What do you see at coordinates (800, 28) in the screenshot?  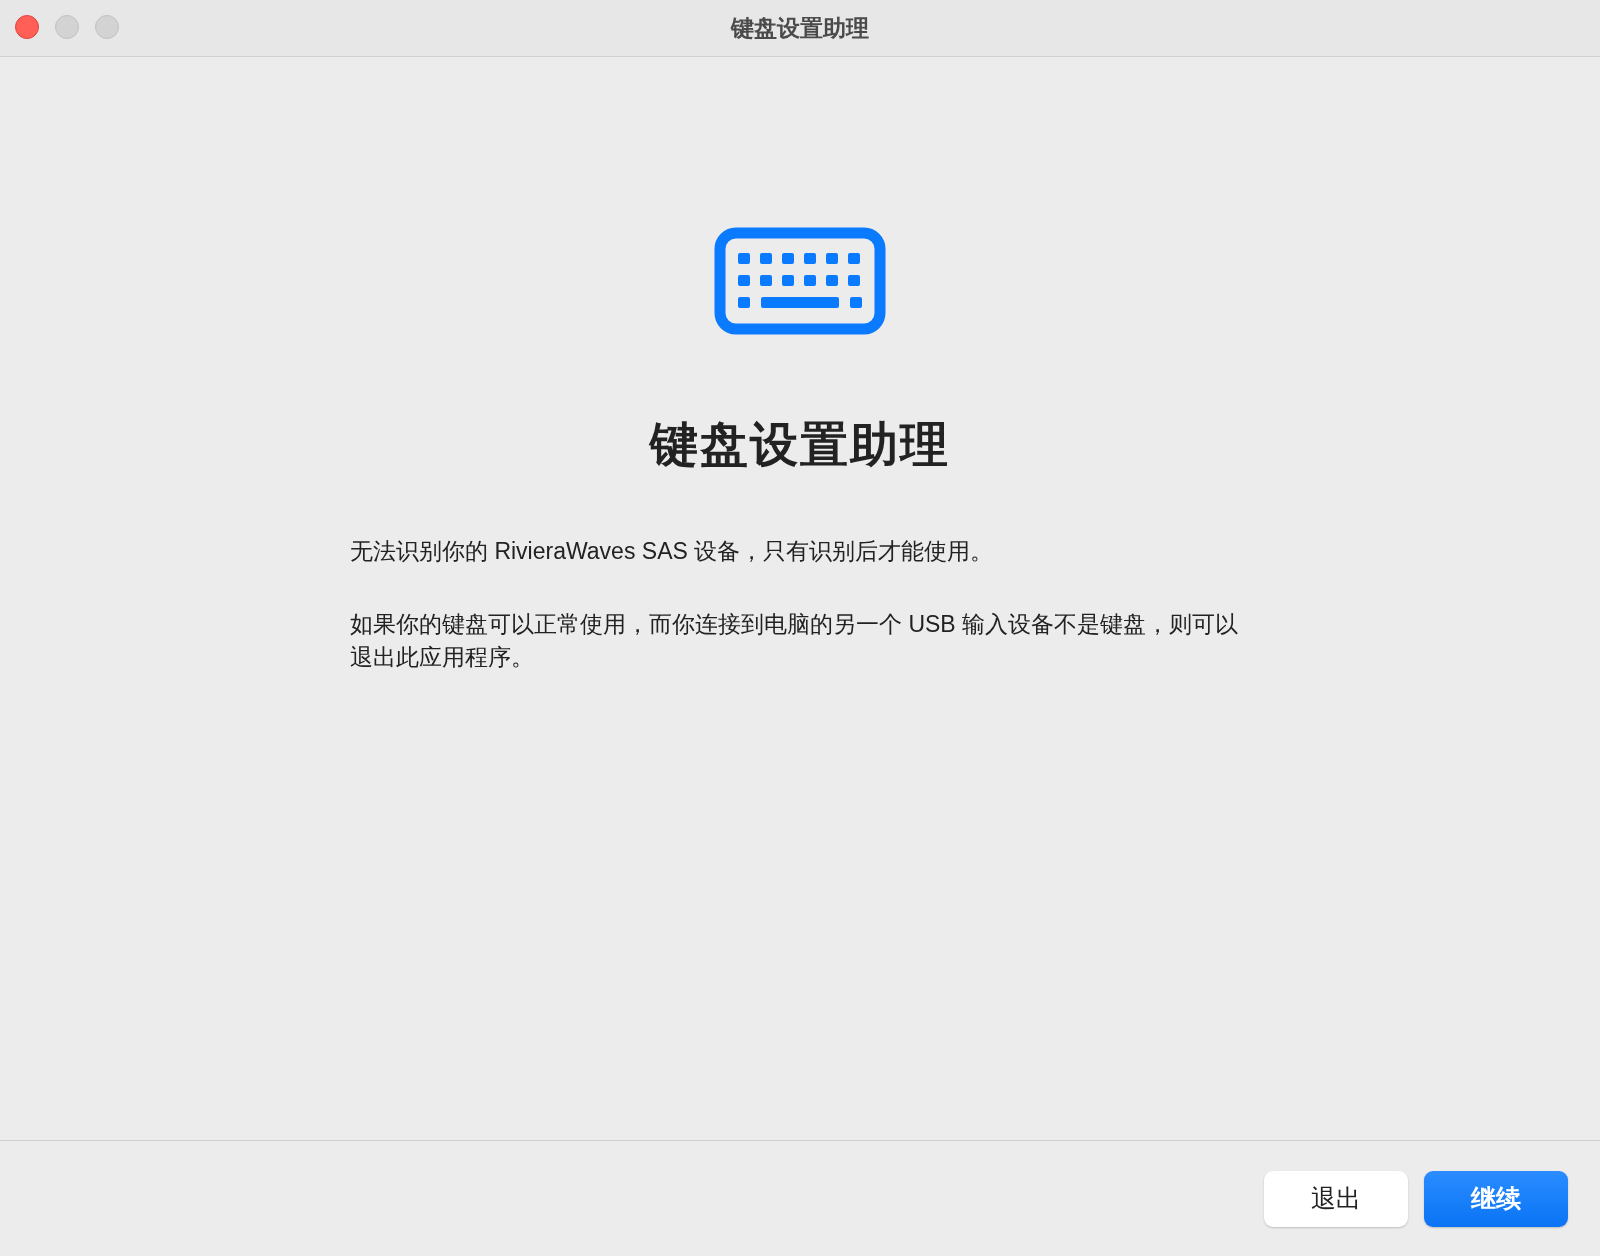 I see `window-title: 键盘设置助理` at bounding box center [800, 28].